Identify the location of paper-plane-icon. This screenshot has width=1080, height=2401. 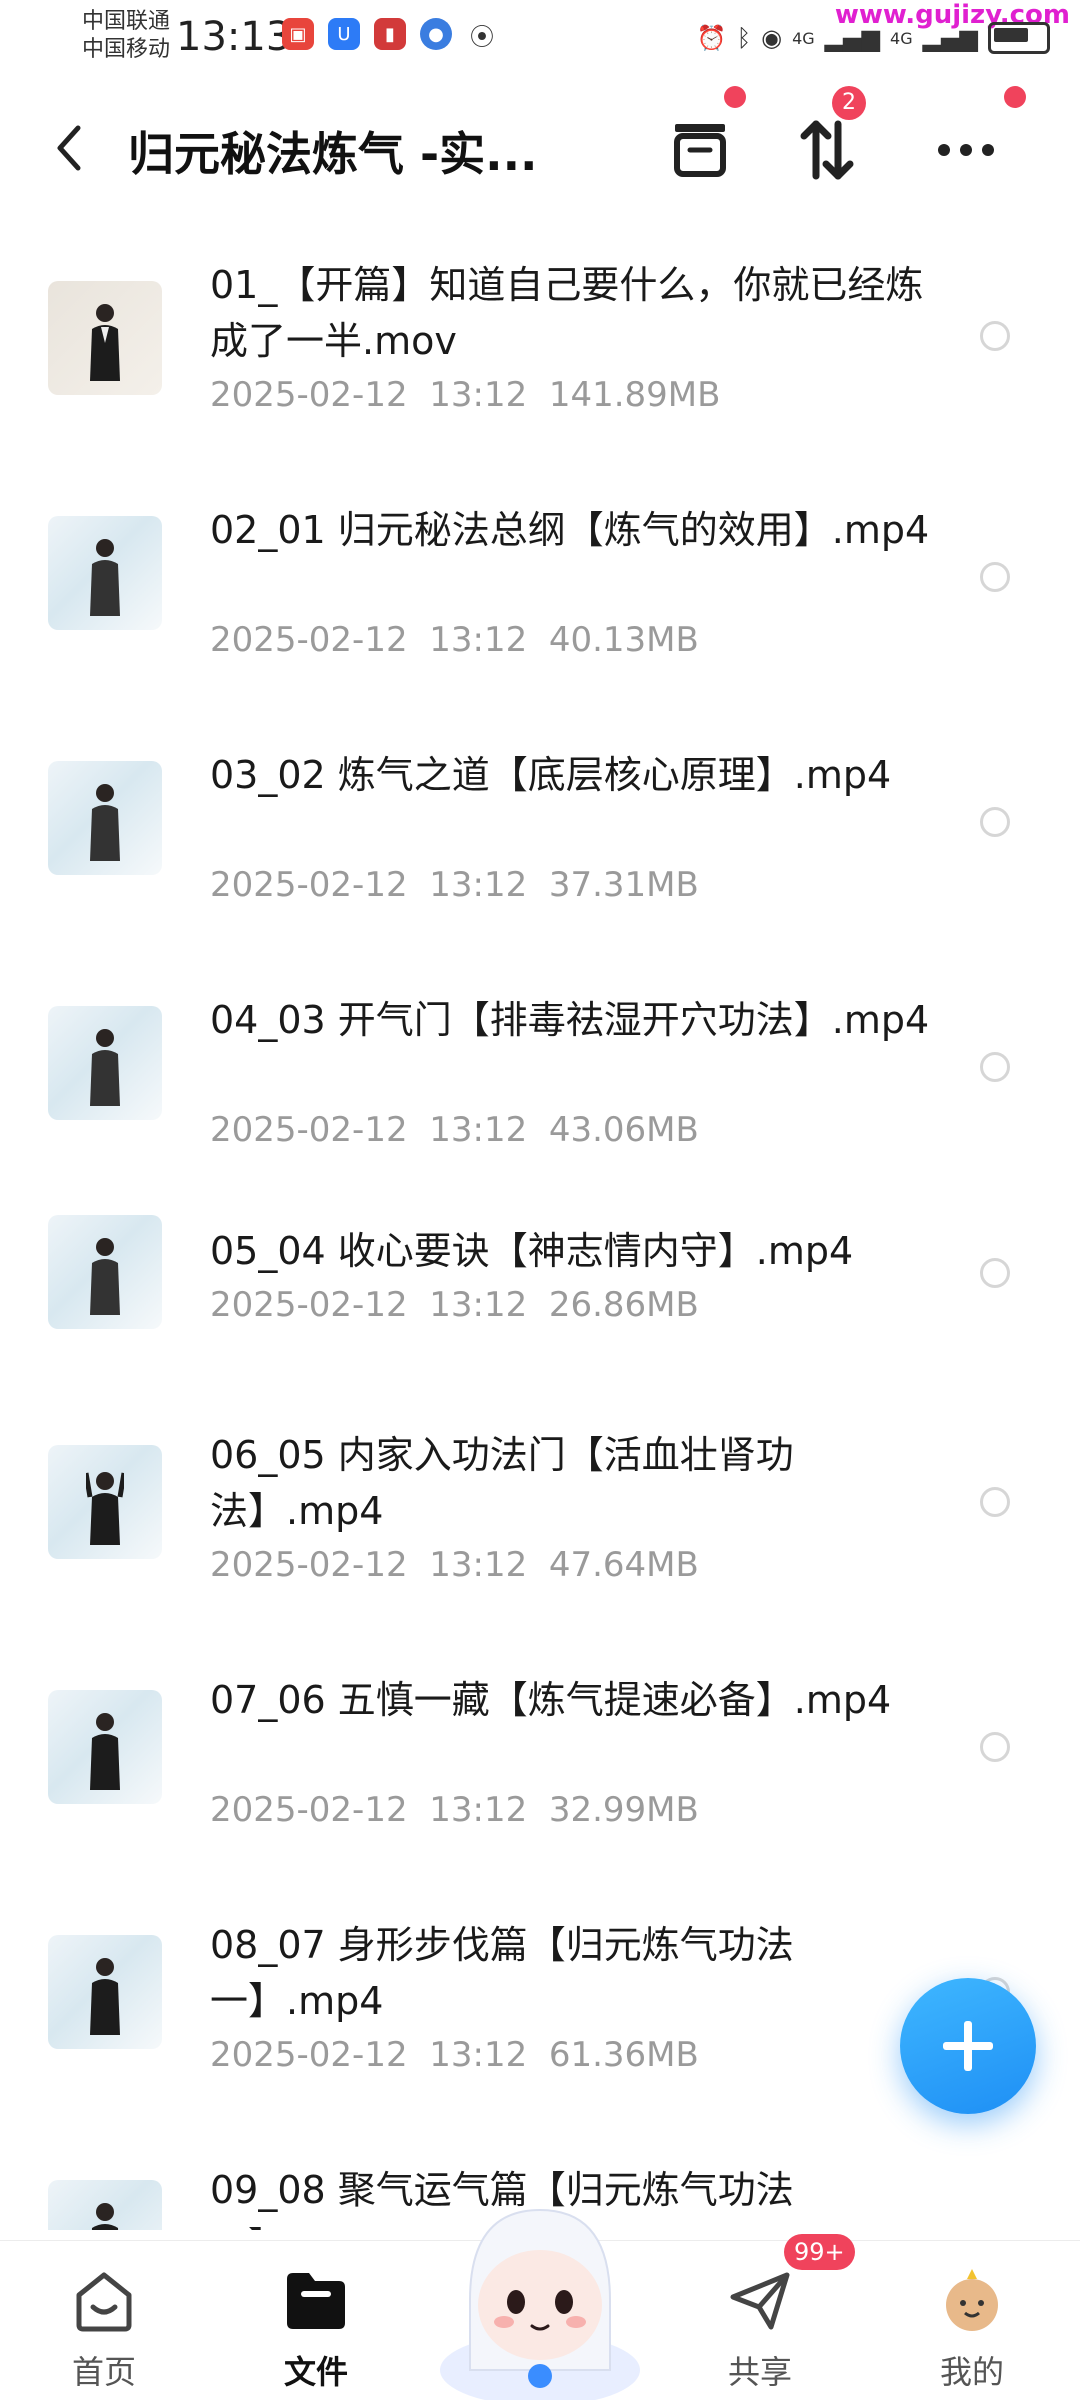
(760, 2301).